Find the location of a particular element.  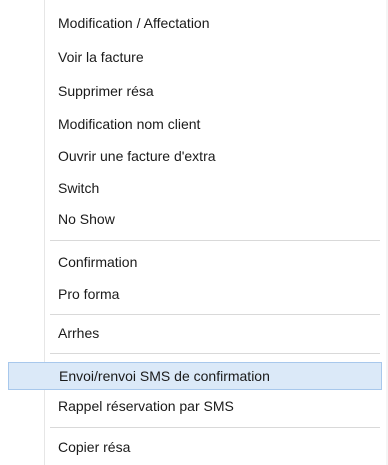

menu-item-modification-affectation: Modification / Affectation is located at coordinates (219, 23).